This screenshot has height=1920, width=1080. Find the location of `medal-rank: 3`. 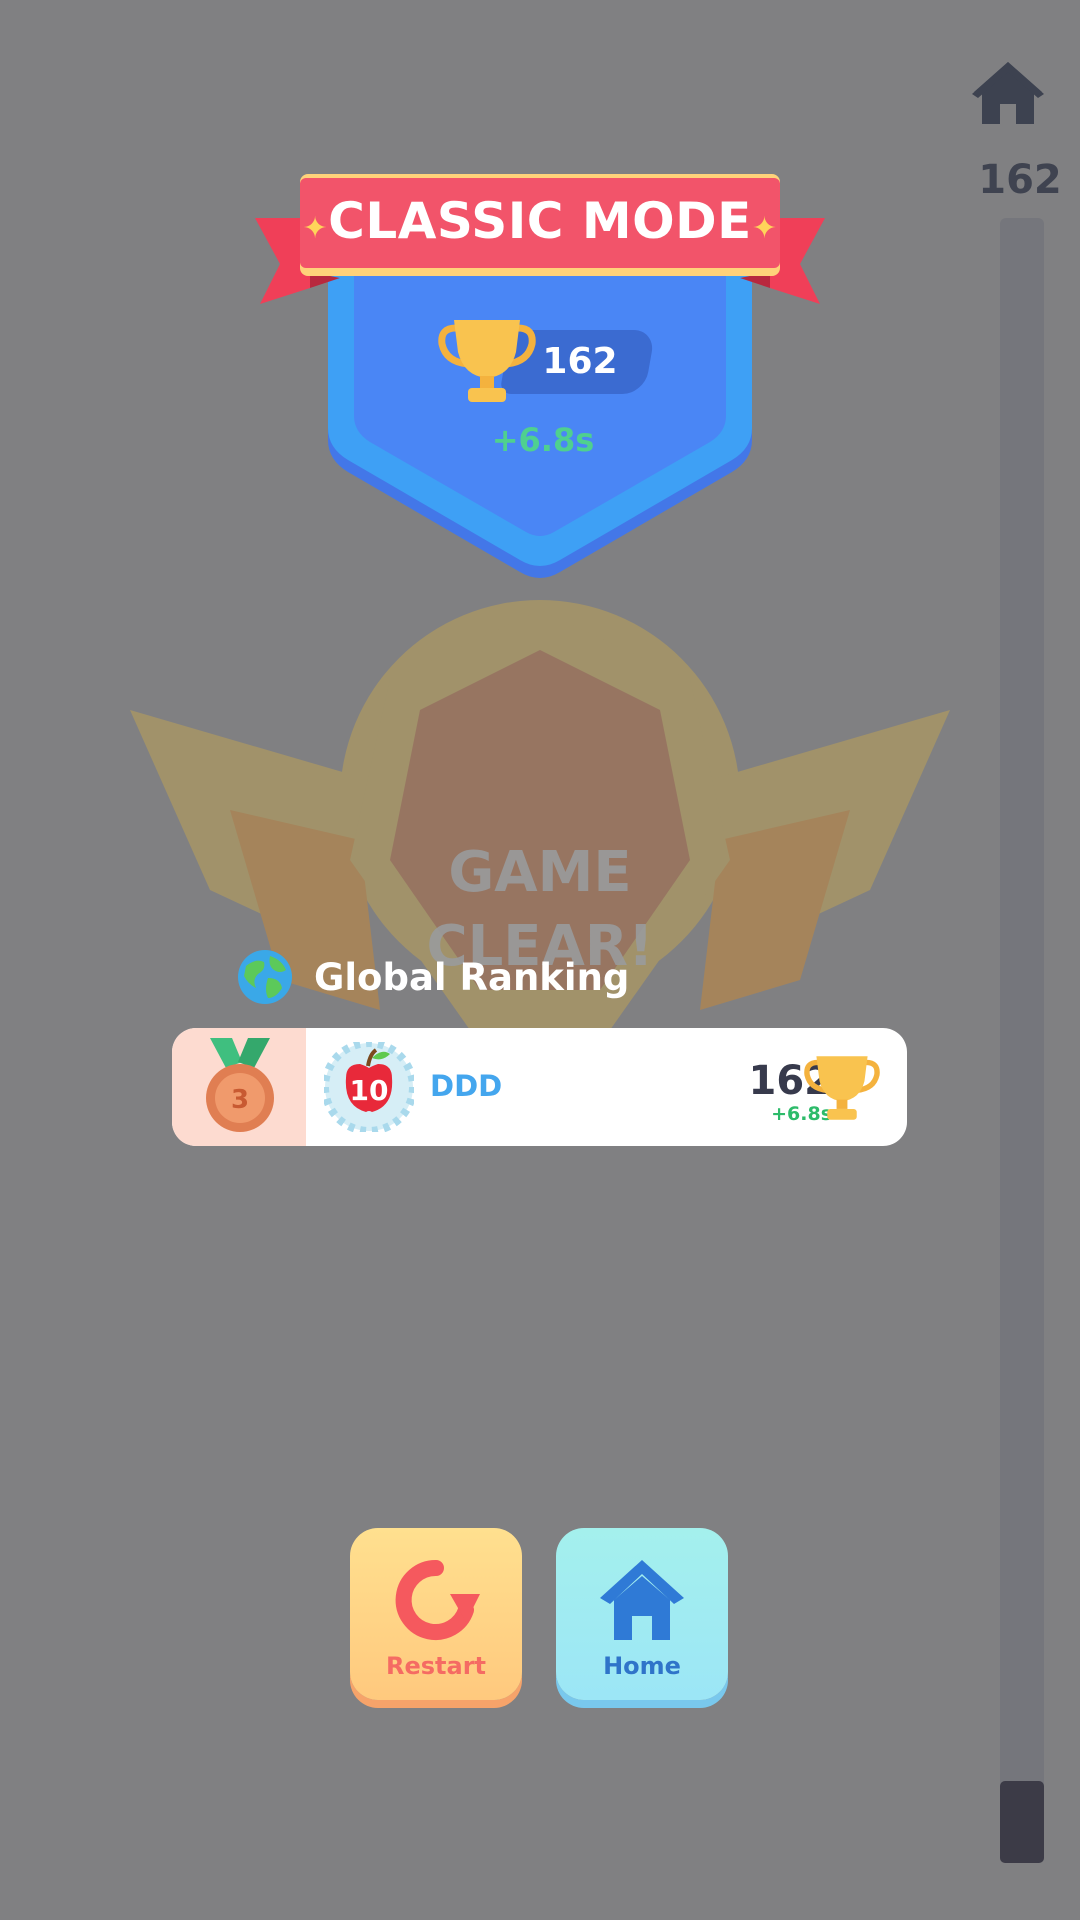

medal-rank: 3 is located at coordinates (240, 1100).